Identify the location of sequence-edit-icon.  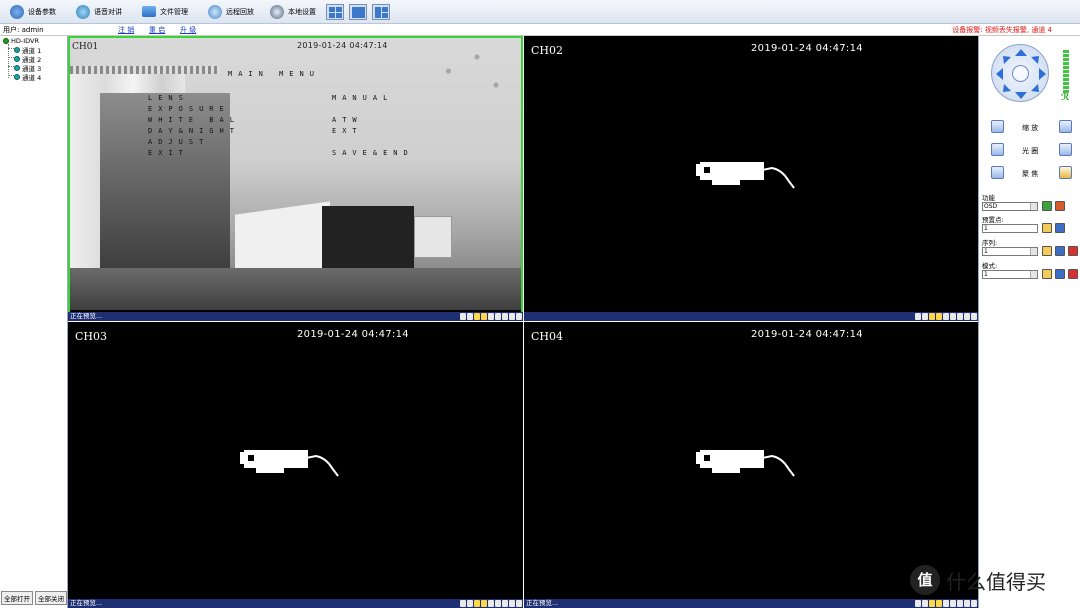
(1047, 251).